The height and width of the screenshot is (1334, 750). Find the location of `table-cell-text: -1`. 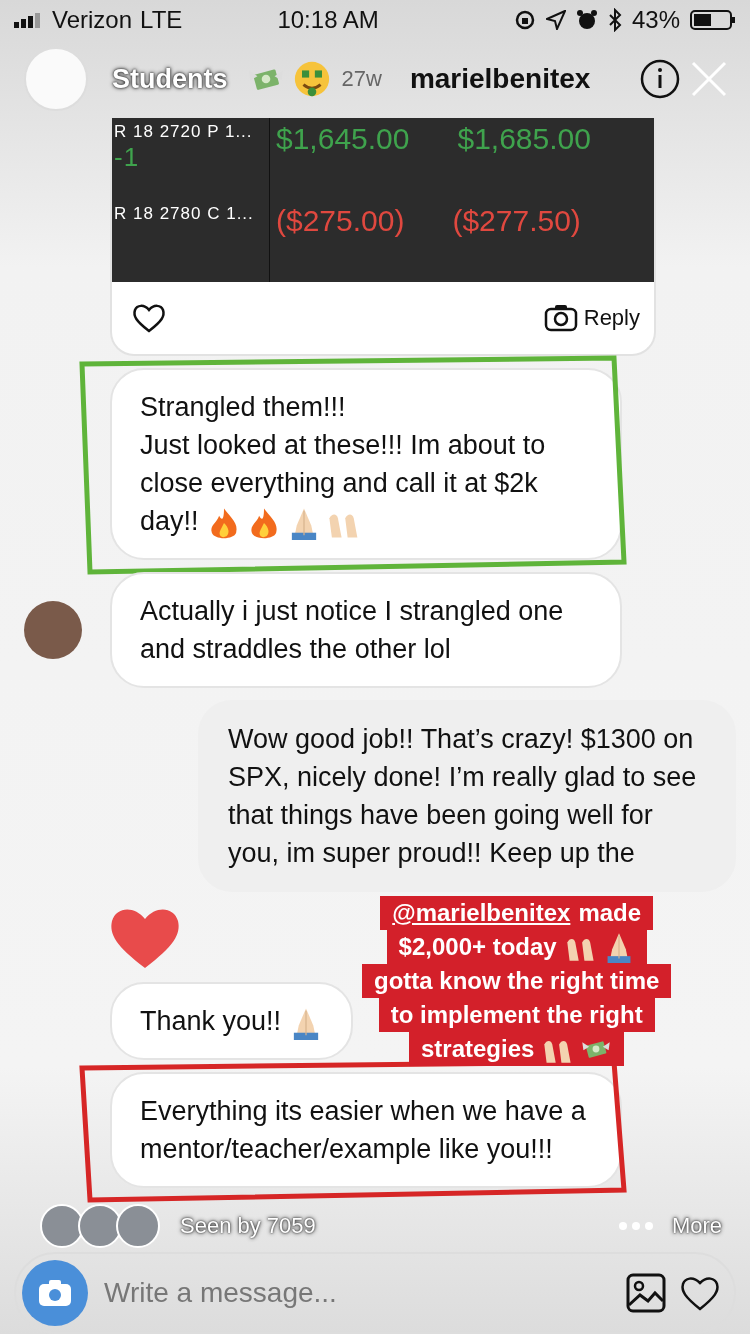

table-cell-text: -1 is located at coordinates (127, 157).